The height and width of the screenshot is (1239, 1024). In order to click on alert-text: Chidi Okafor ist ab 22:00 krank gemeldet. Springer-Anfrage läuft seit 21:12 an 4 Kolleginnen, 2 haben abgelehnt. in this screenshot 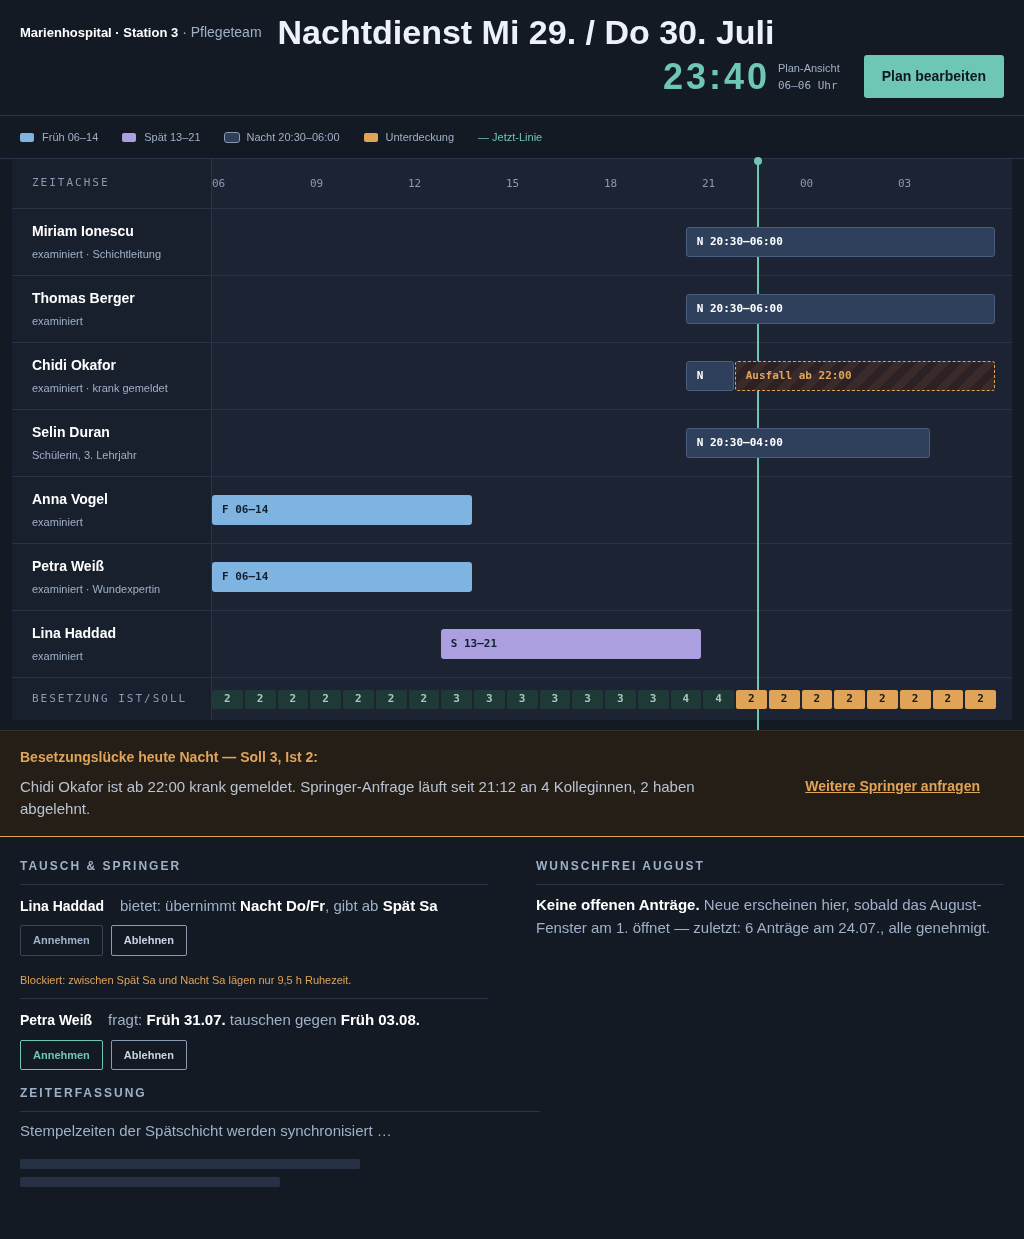, I will do `click(358, 797)`.